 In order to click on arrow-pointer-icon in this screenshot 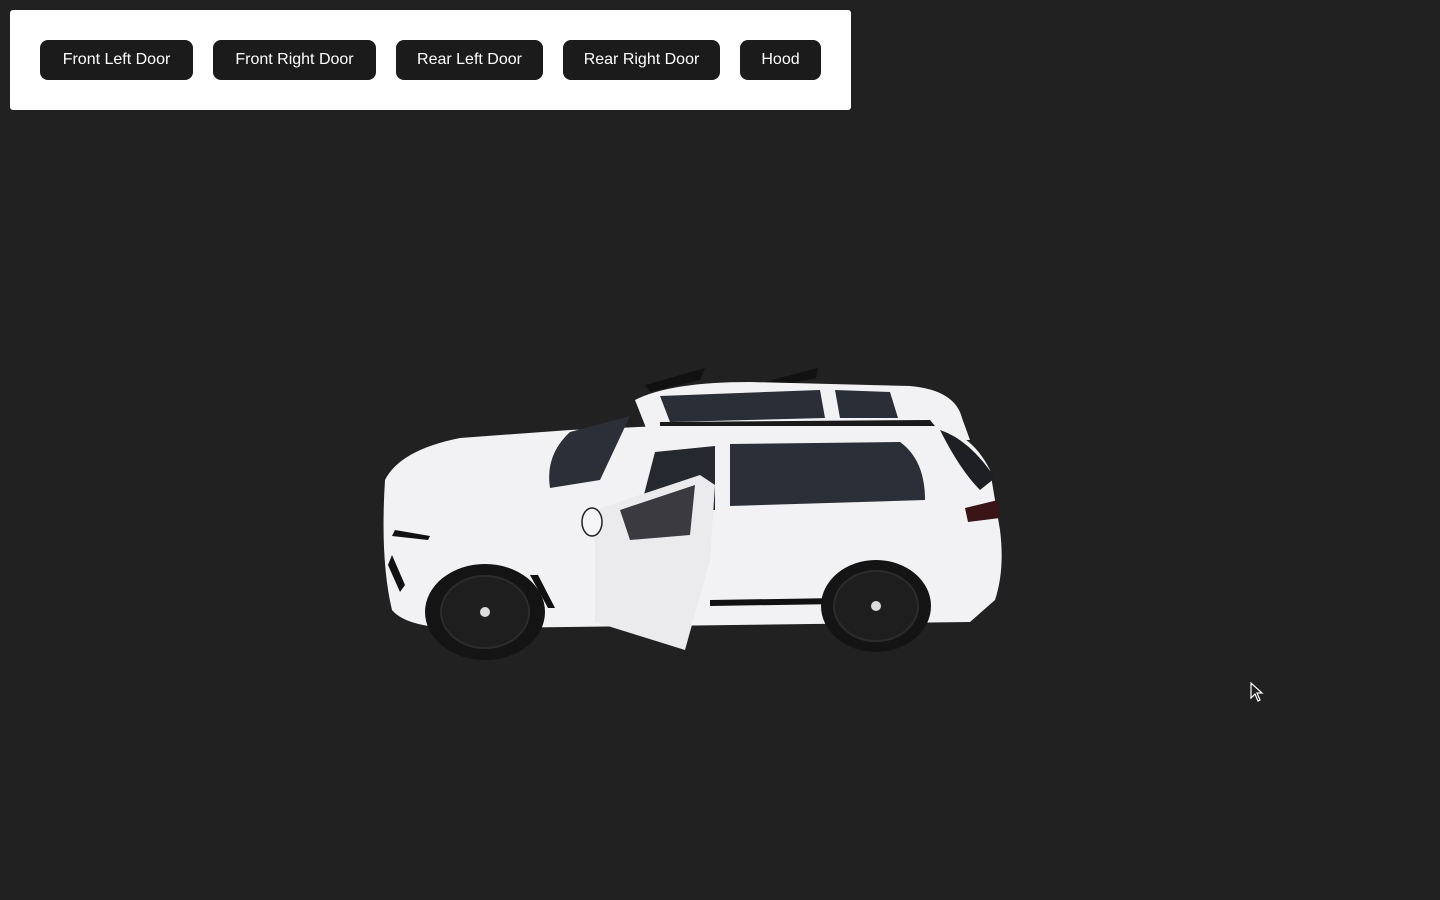, I will do `click(1257, 692)`.